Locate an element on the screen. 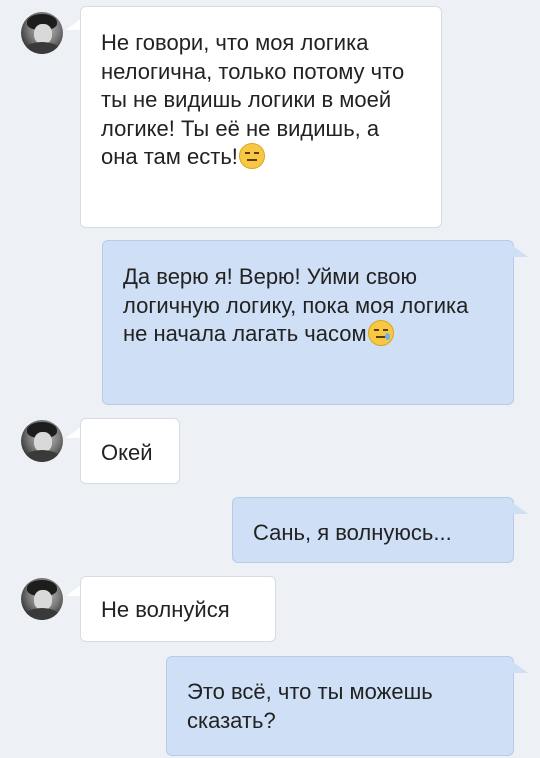 The image size is (540, 758). message-text: Это всё, что ты можешь сказать? is located at coordinates (310, 706).